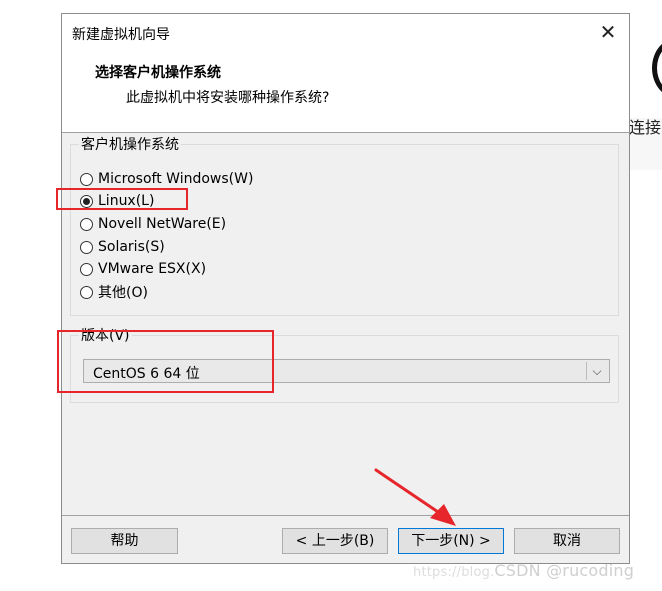 This screenshot has height=591, width=662. What do you see at coordinates (608, 32) in the screenshot?
I see `close-icon: ✕` at bounding box center [608, 32].